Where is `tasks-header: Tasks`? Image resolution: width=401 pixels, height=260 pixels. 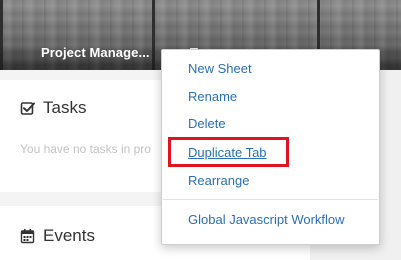 tasks-header: Tasks is located at coordinates (53, 108).